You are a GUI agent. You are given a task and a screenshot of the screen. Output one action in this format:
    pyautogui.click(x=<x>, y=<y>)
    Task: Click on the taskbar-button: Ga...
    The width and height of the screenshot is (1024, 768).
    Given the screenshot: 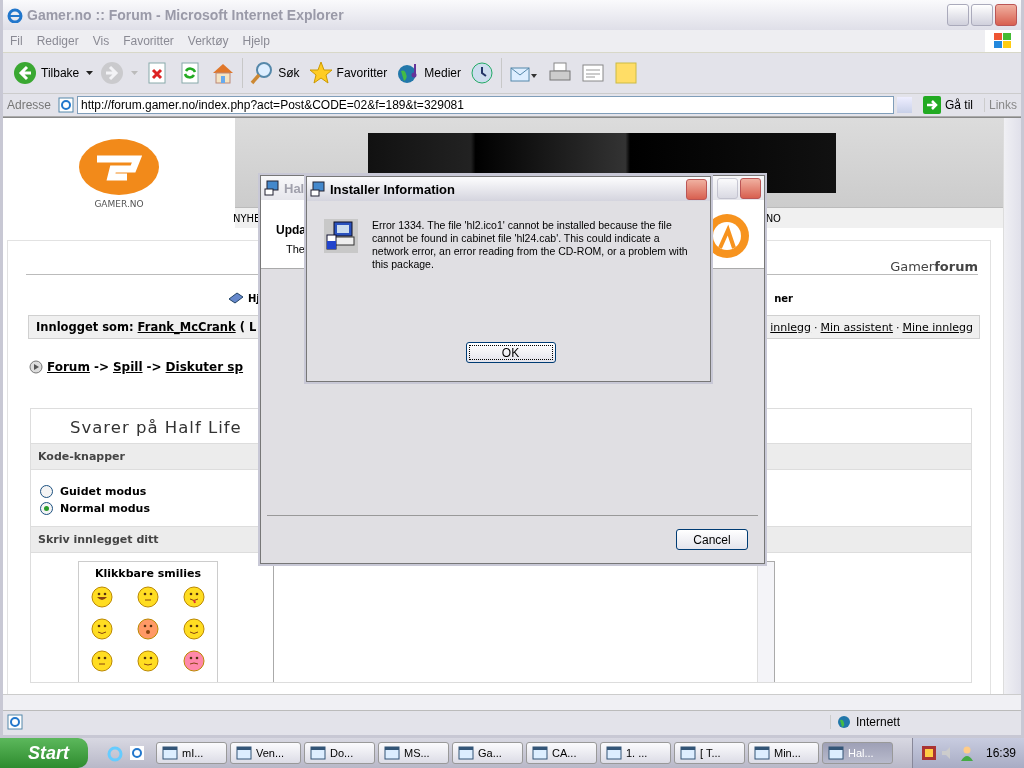 What is the action you would take?
    pyautogui.click(x=487, y=753)
    